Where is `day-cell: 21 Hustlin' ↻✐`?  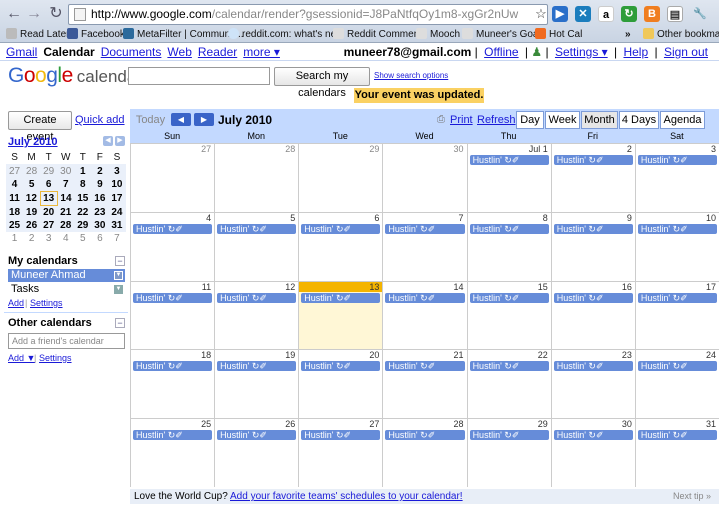 day-cell: 21 Hustlin' ↻✐ is located at coordinates (424, 384).